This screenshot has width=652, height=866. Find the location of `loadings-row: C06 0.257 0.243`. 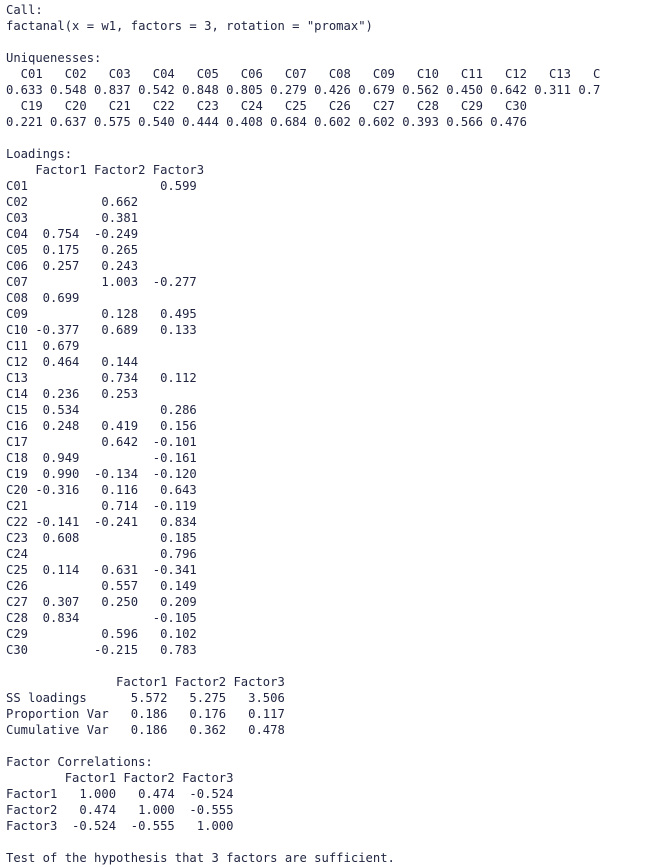

loadings-row: C06 0.257 0.243 is located at coordinates (105, 266).